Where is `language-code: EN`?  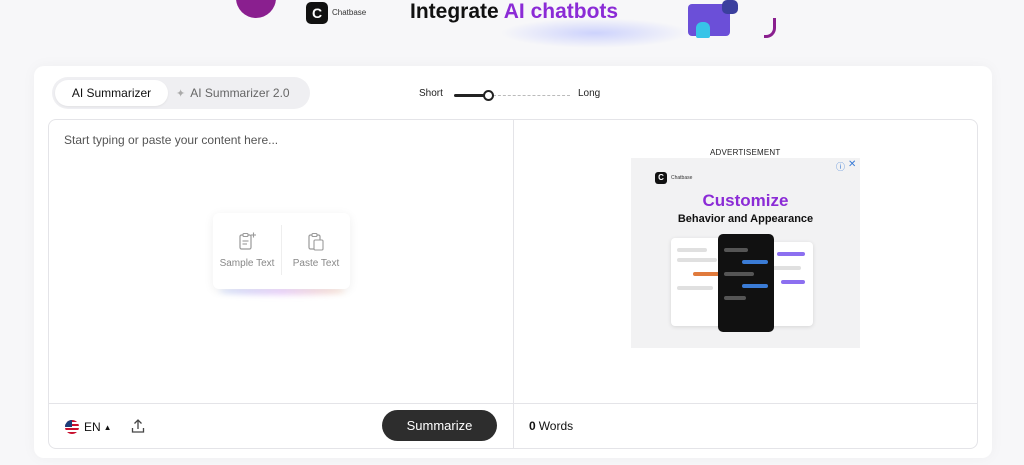 language-code: EN is located at coordinates (92, 427).